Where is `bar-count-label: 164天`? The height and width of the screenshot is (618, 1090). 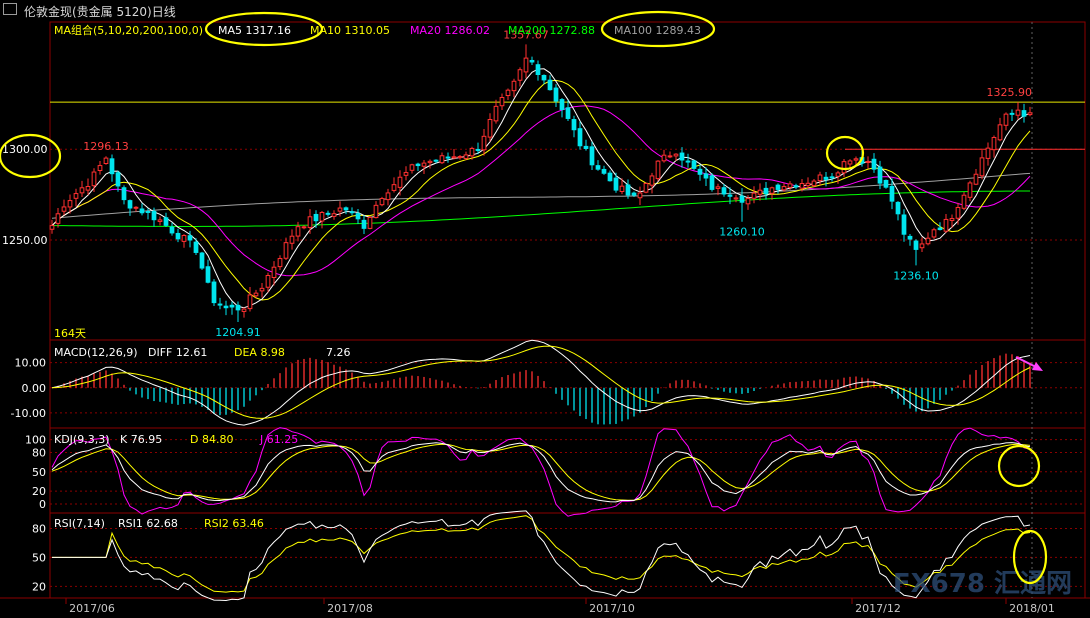
bar-count-label: 164天 is located at coordinates (70, 333).